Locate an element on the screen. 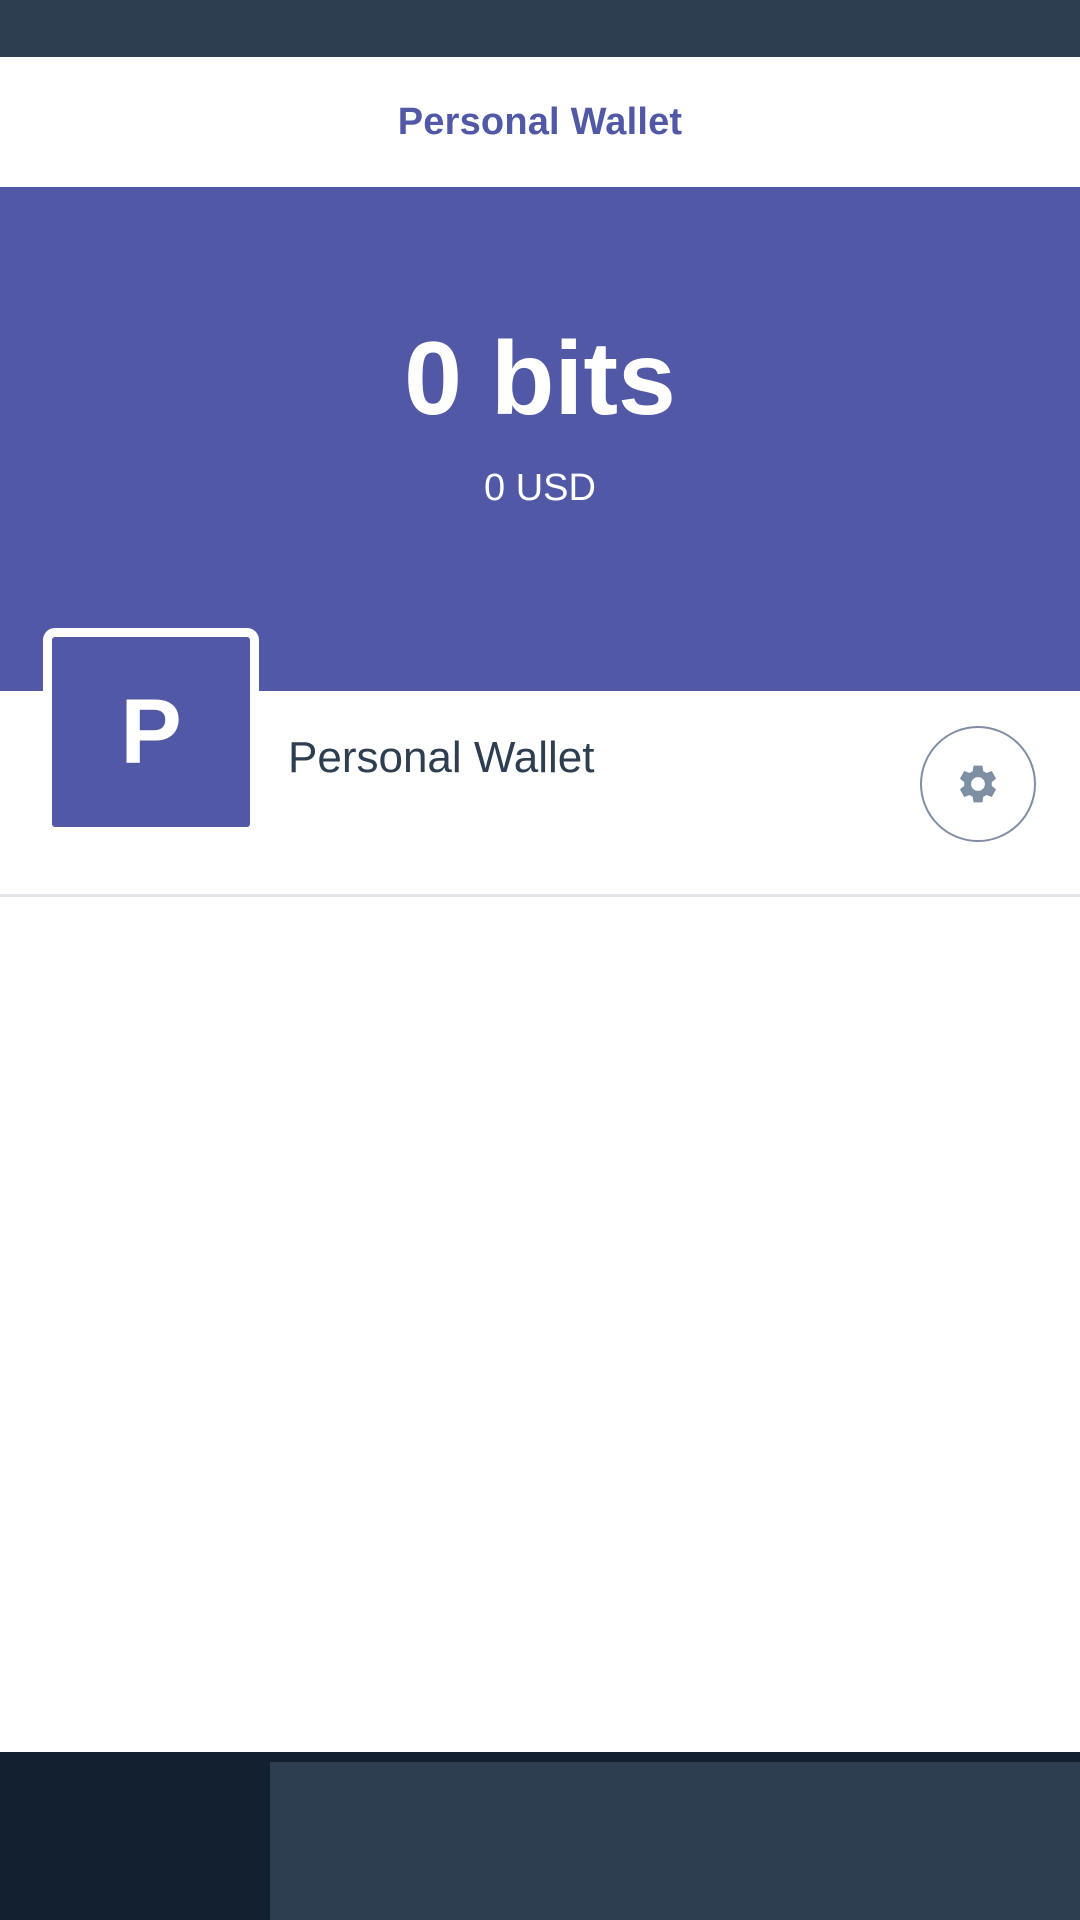  gear-icon is located at coordinates (978, 784).